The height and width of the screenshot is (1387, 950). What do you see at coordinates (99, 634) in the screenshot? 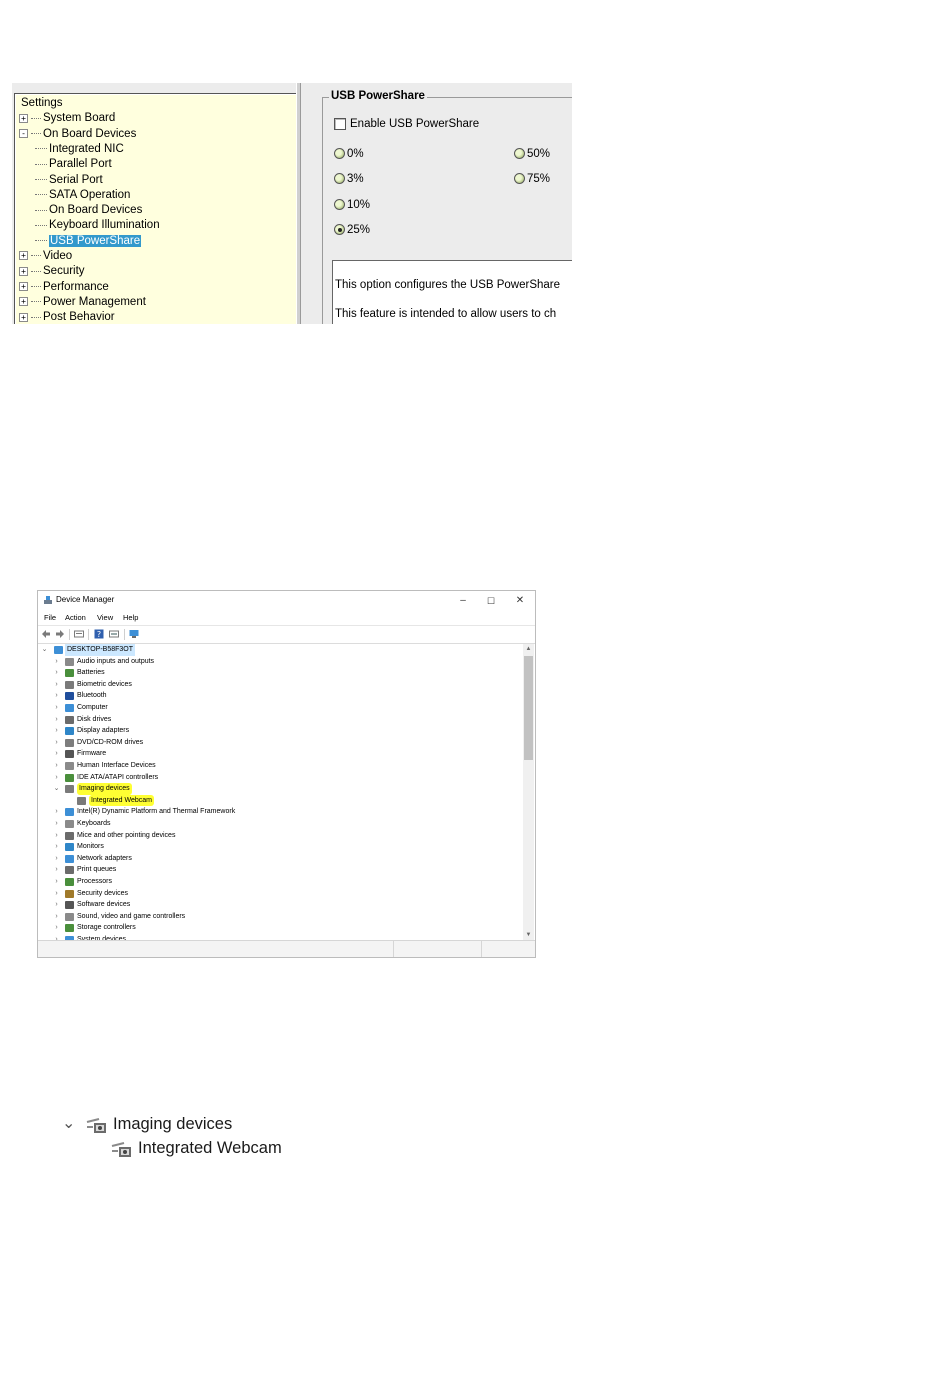
I see `help-icon: ?` at bounding box center [99, 634].